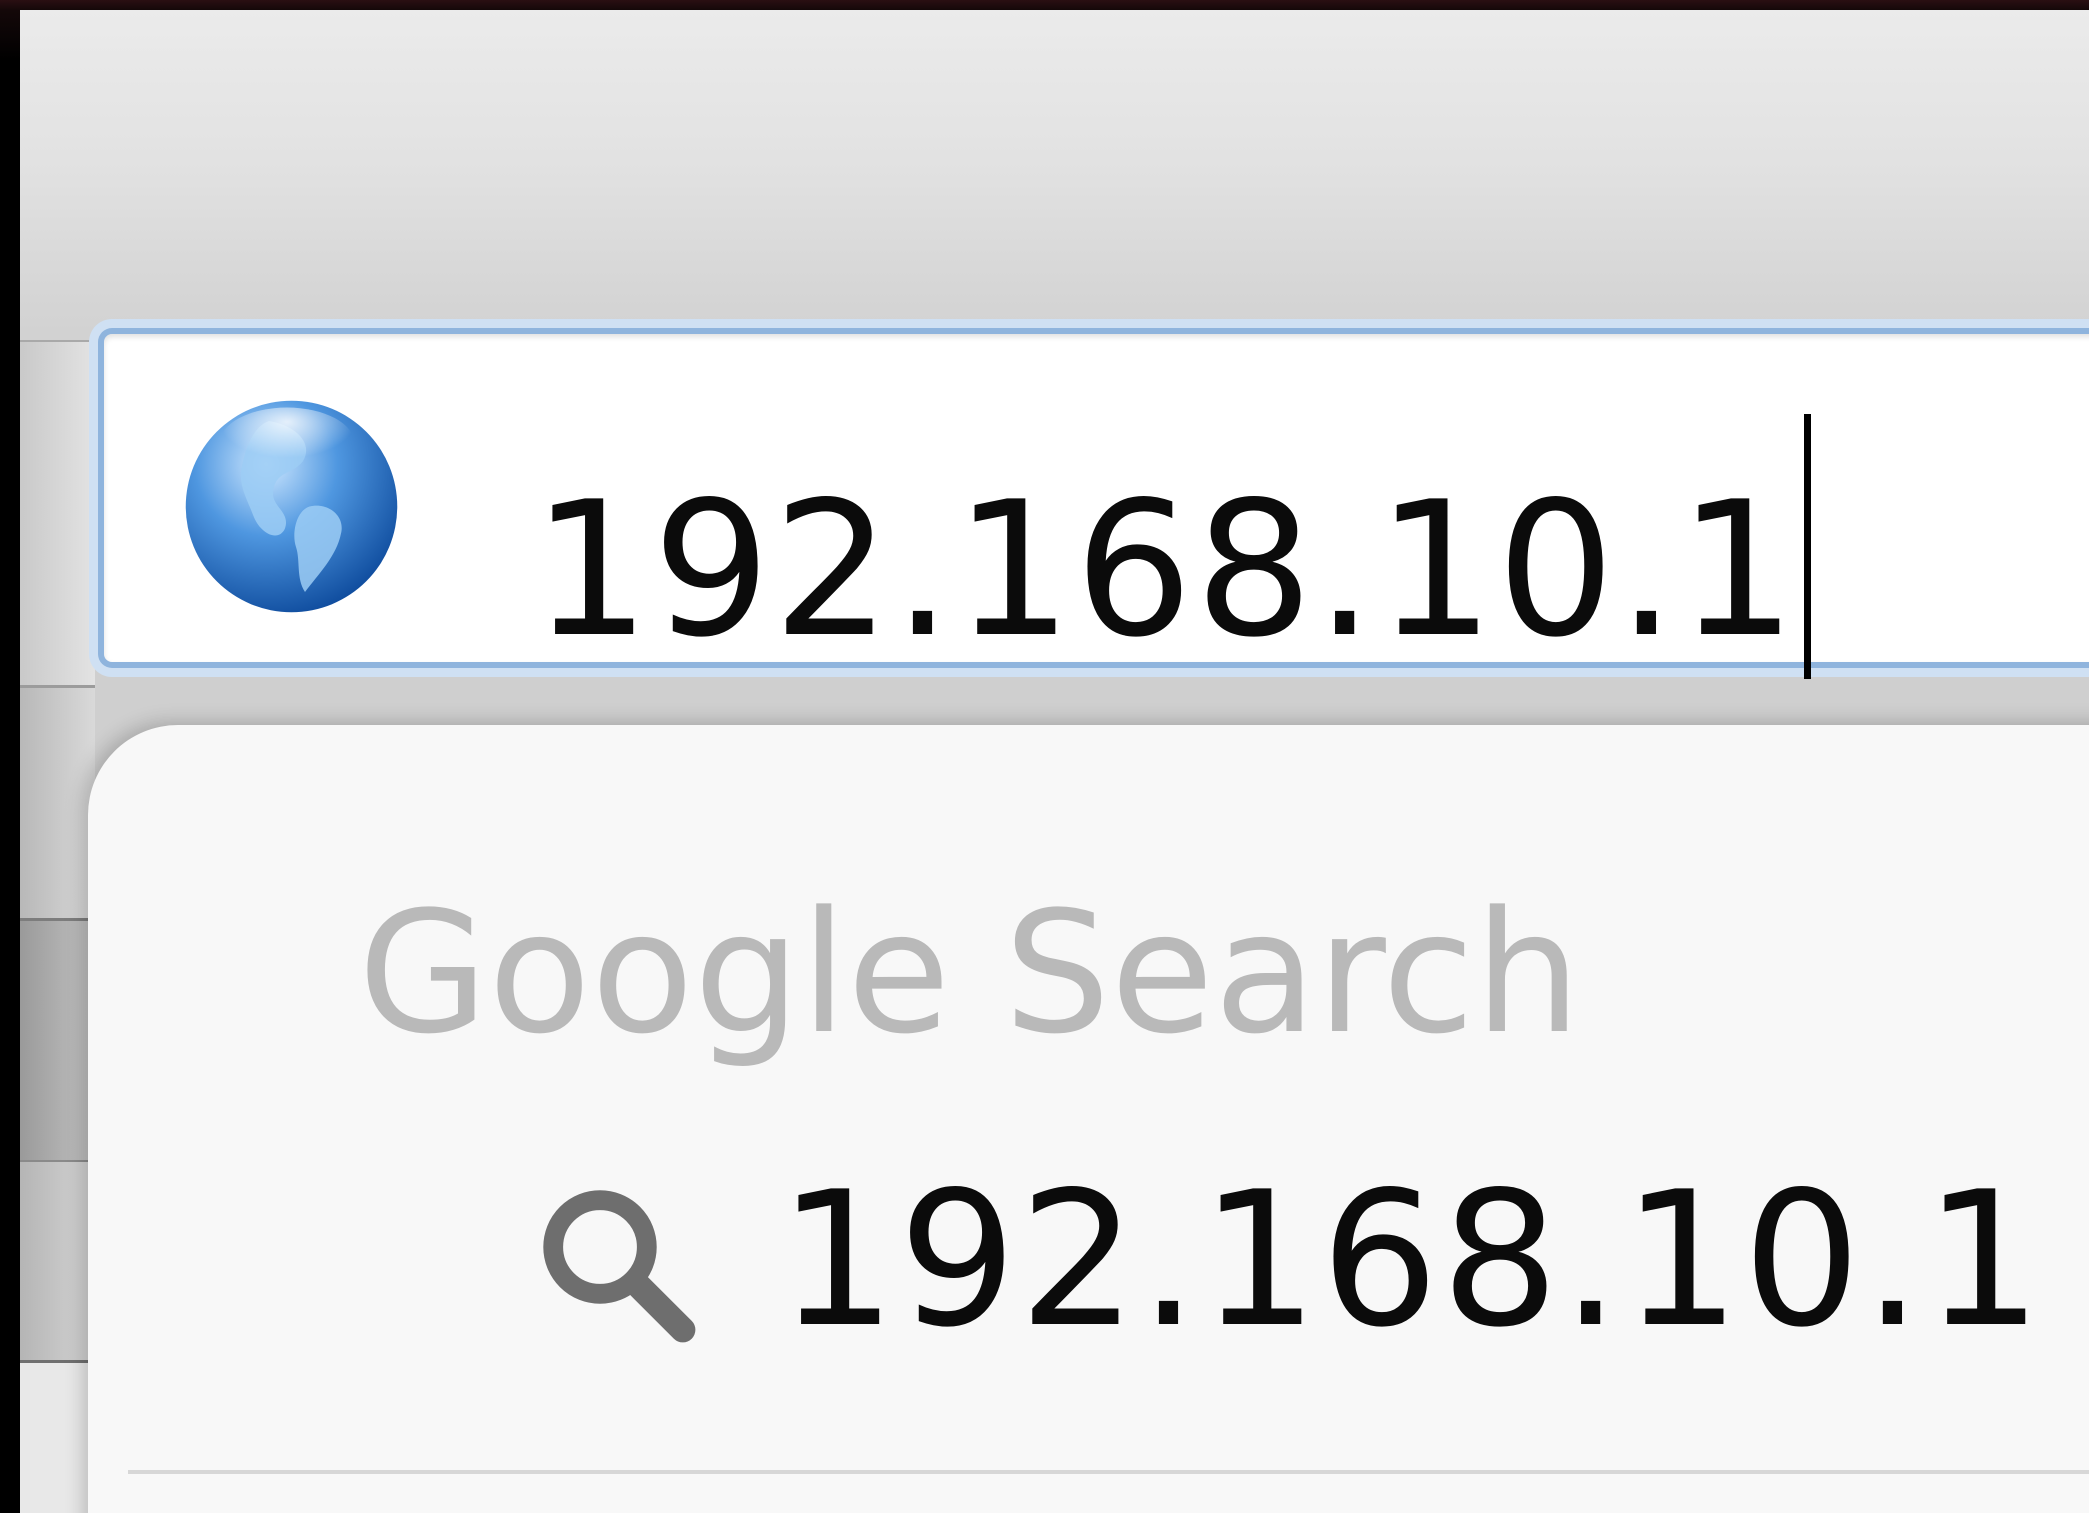  I want to click on url-text: 192.168.10.1, so click(1172, 546).